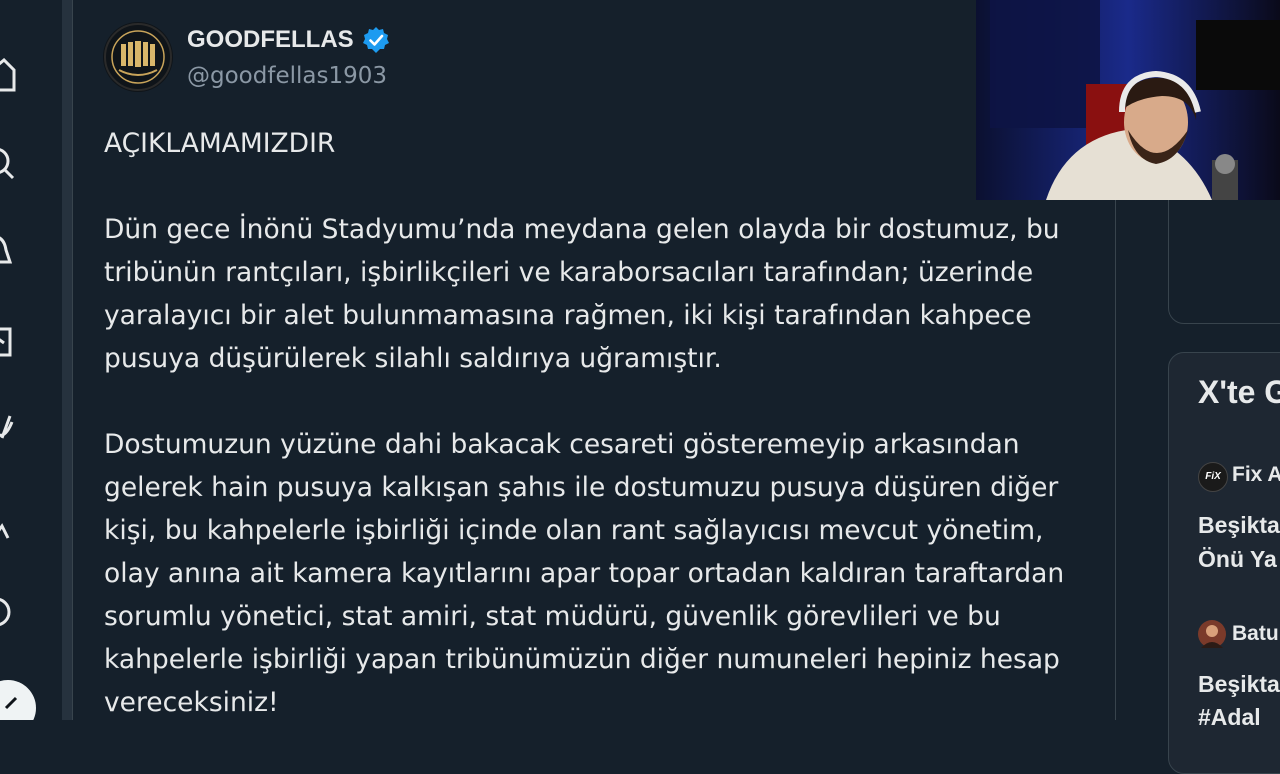 The image size is (1280, 774). I want to click on notifications-icon, so click(10, 248).